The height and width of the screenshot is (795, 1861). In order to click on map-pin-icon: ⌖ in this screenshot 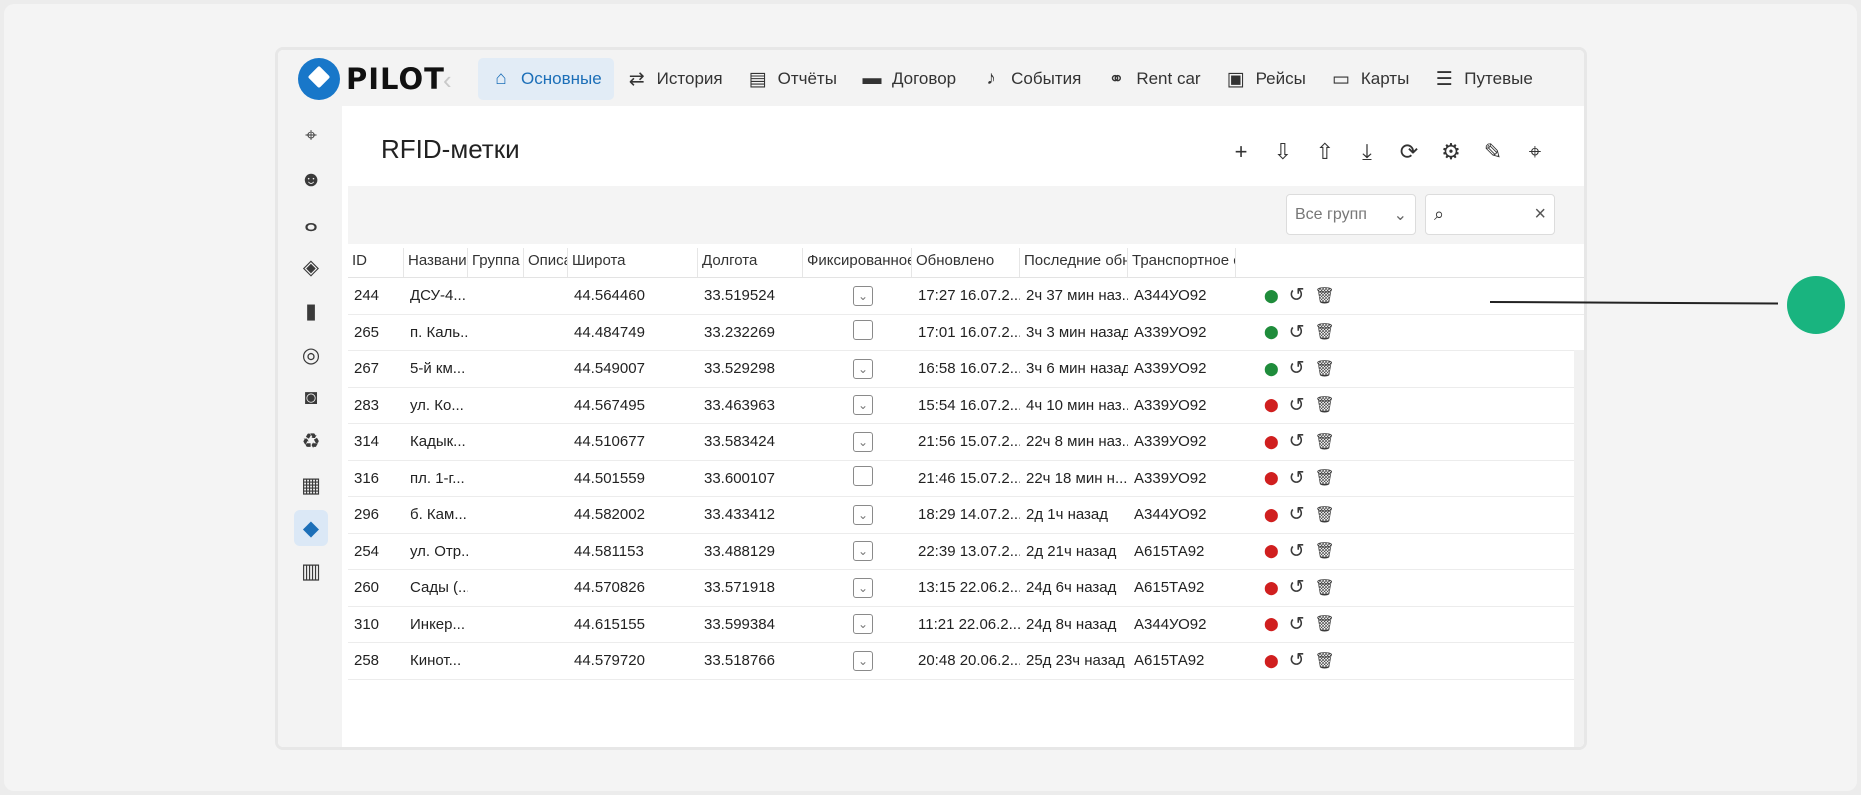, I will do `click(1535, 152)`.